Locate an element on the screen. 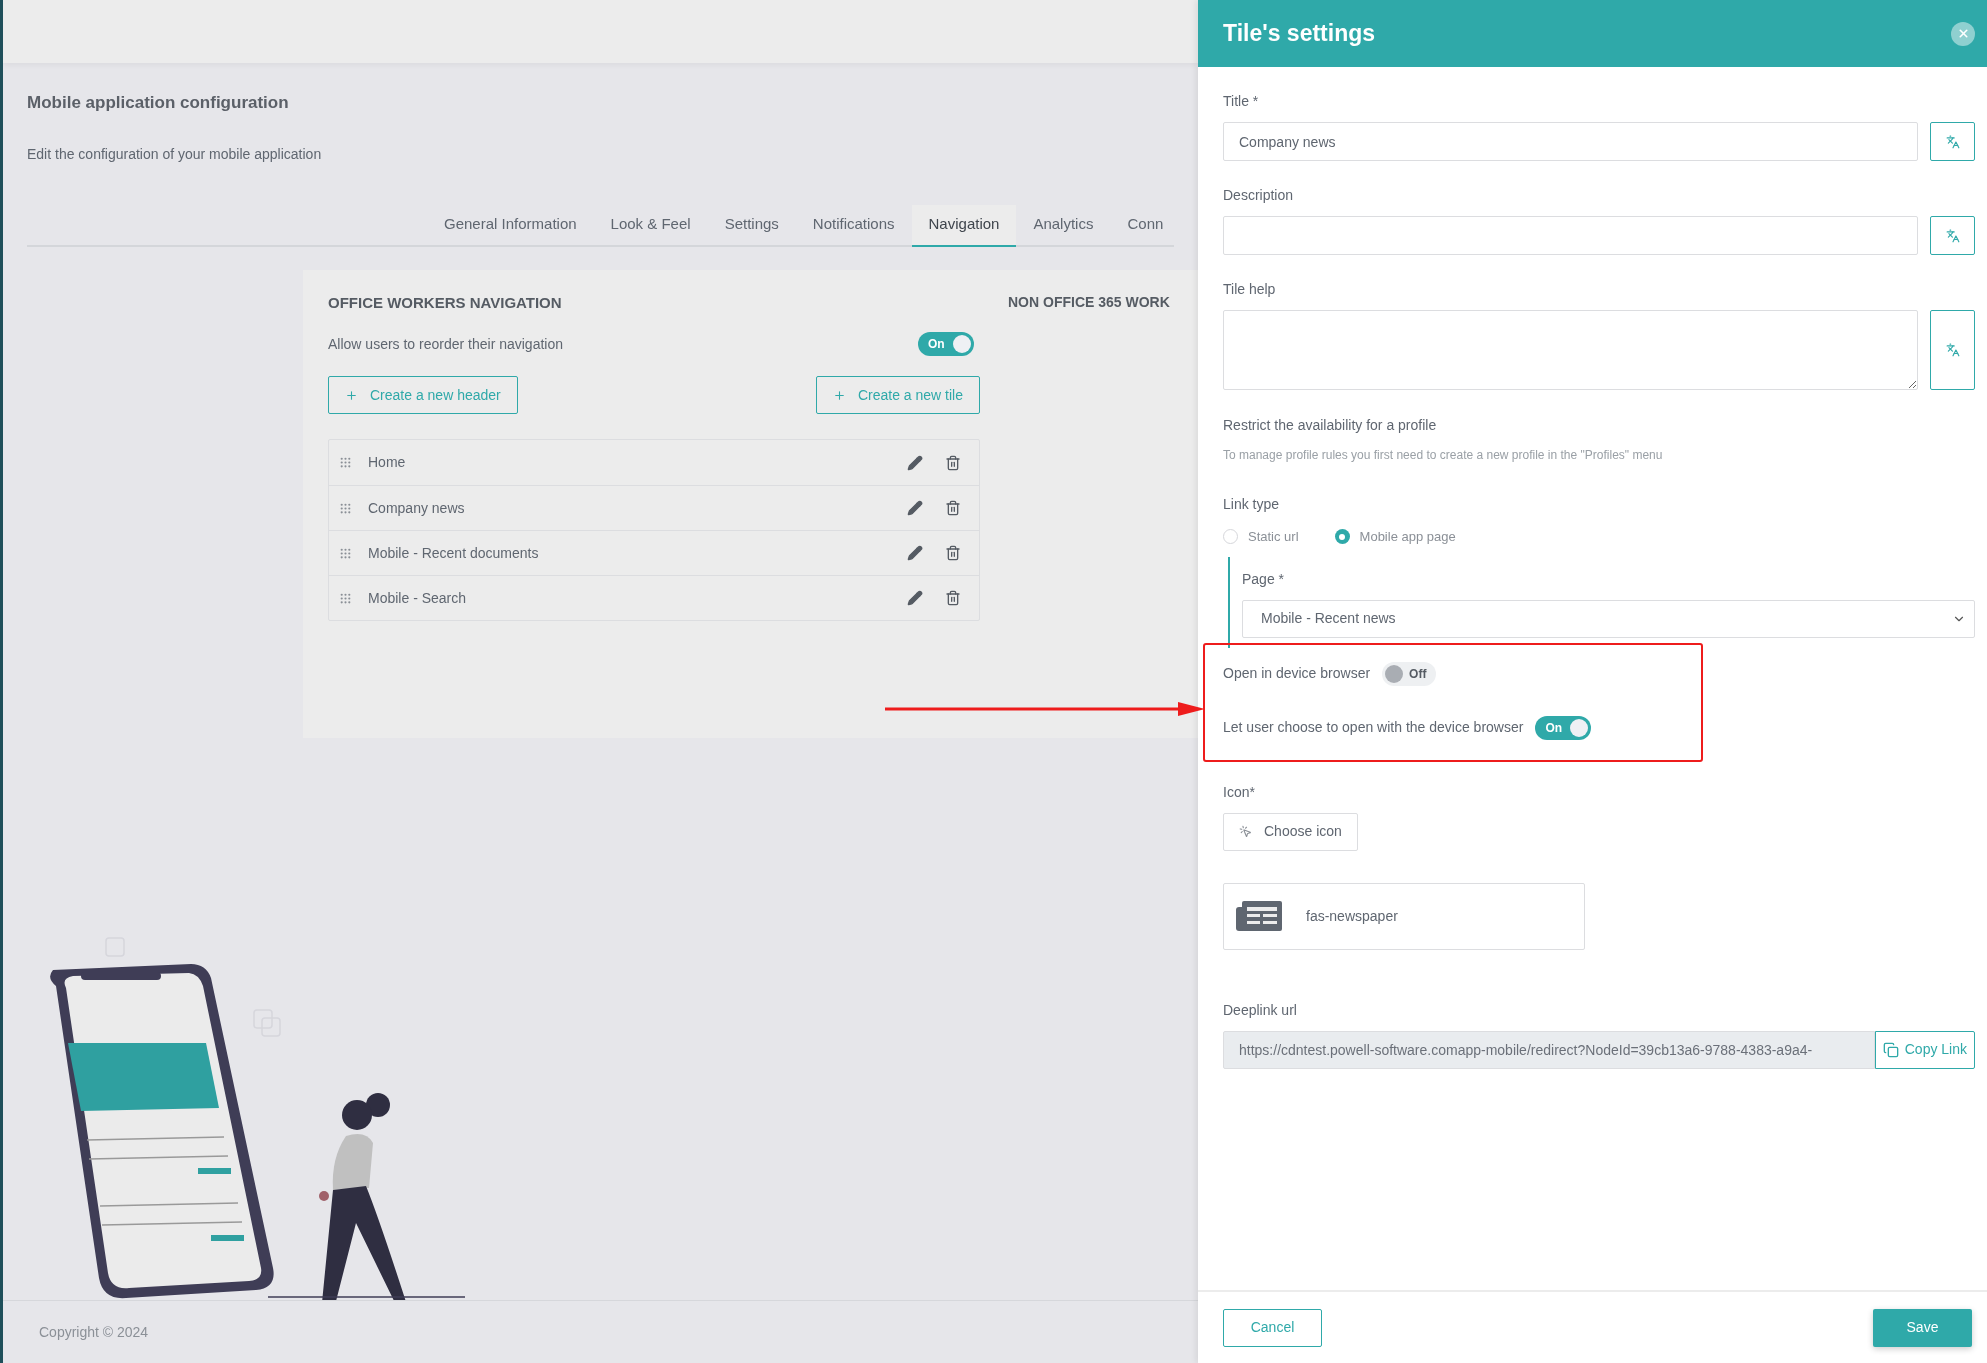 The height and width of the screenshot is (1363, 1987). save-button: Save is located at coordinates (1922, 1327).